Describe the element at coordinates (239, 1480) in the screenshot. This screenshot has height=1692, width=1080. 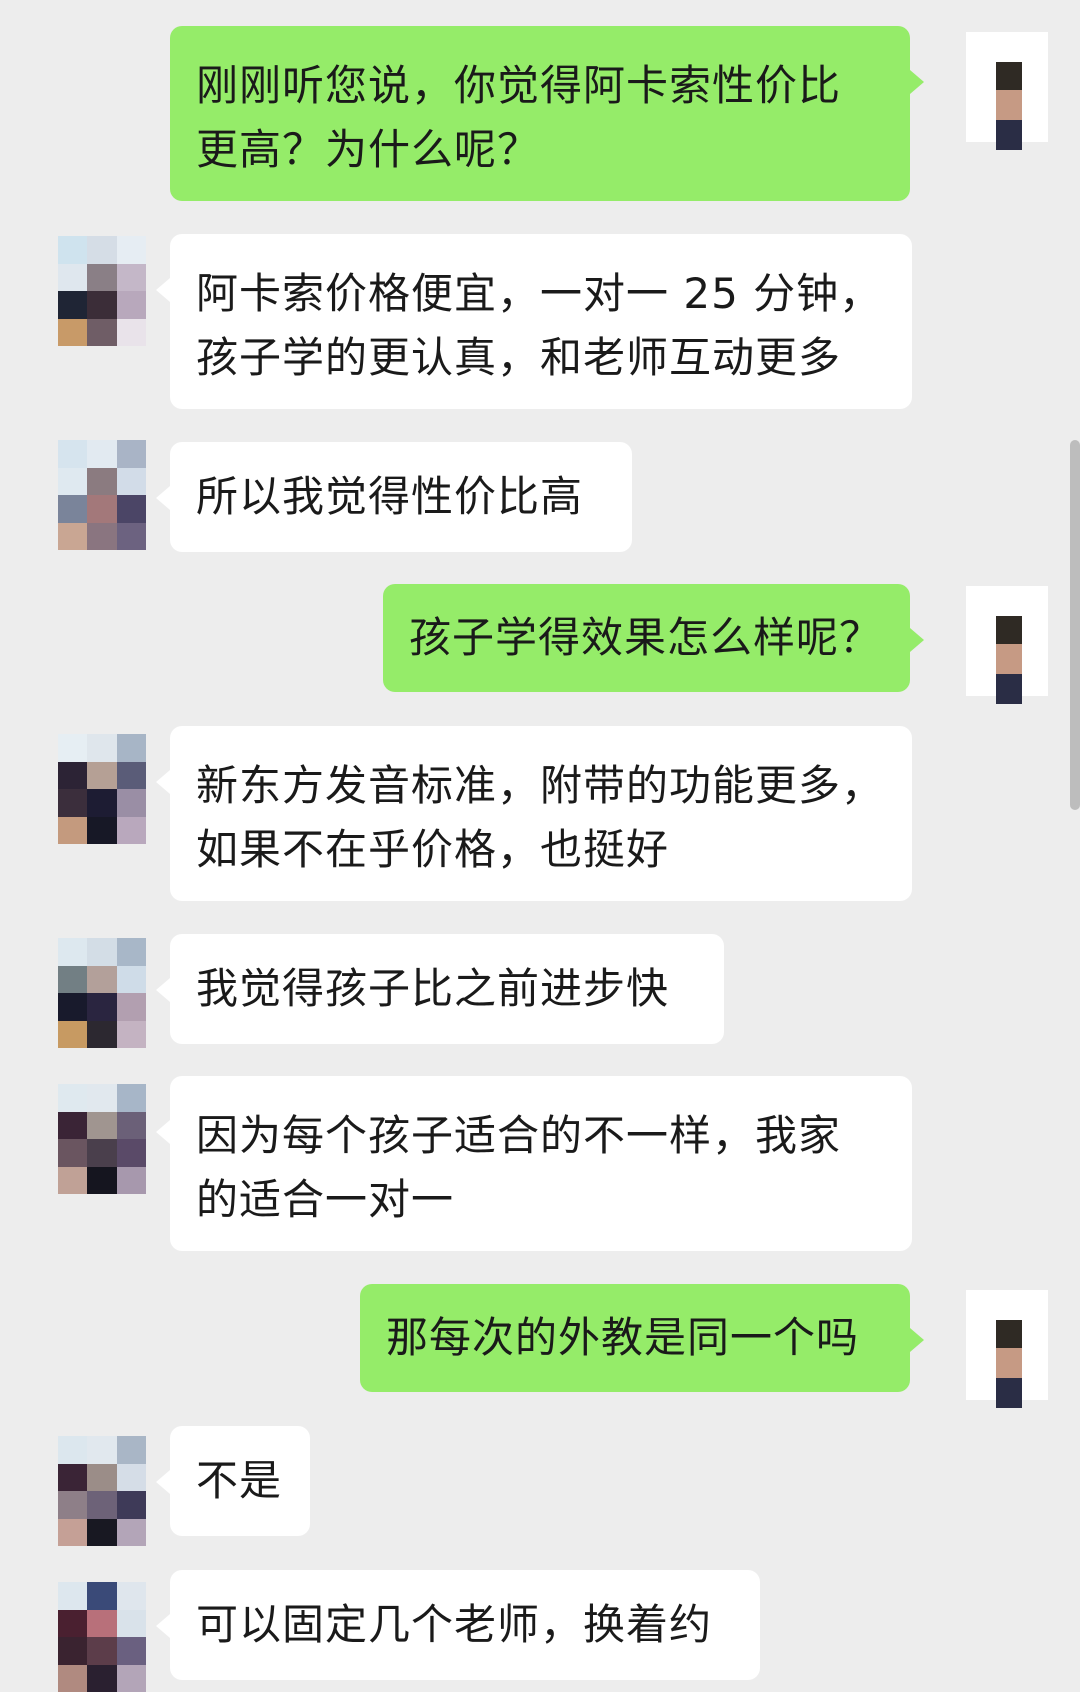
I see `message-text: 不是` at that location.